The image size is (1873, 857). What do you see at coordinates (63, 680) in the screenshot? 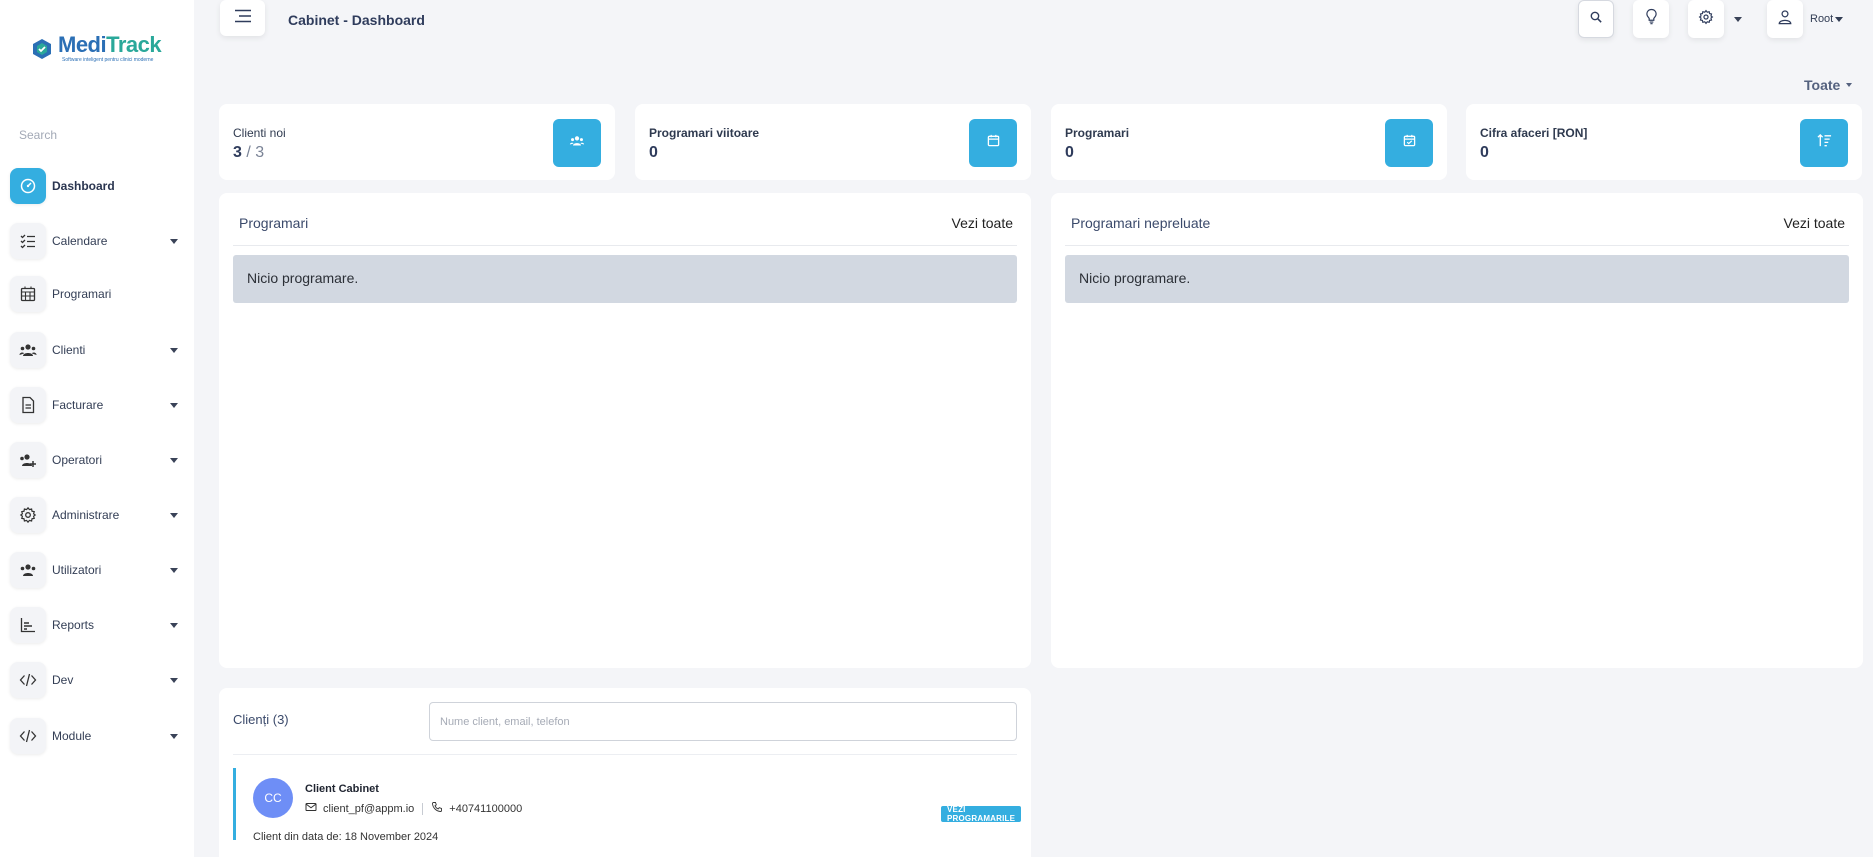
I see `sidebar-item-label: Dev` at bounding box center [63, 680].